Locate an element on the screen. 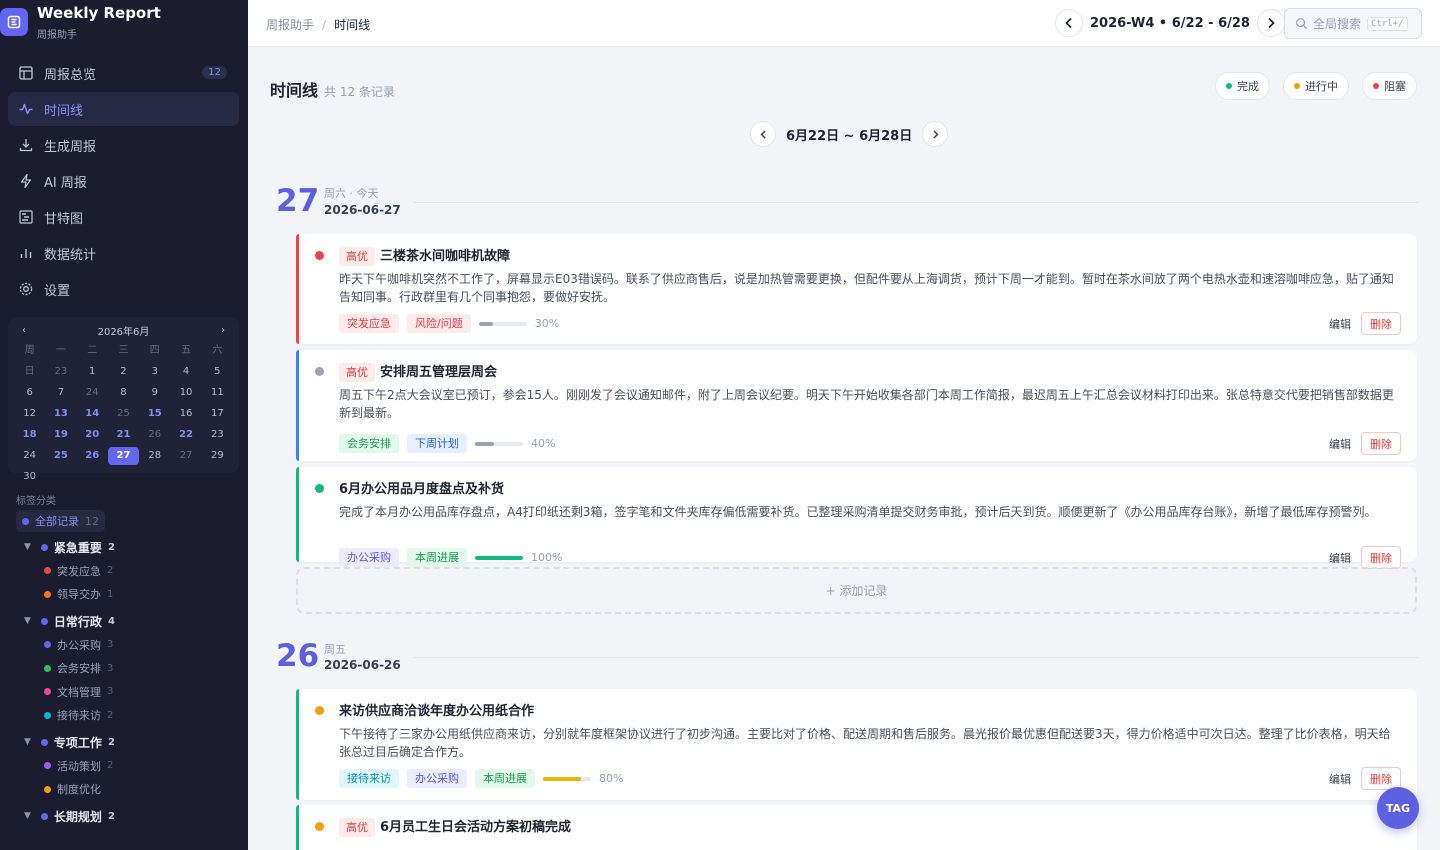  calendar-day: 9 is located at coordinates (154, 393).